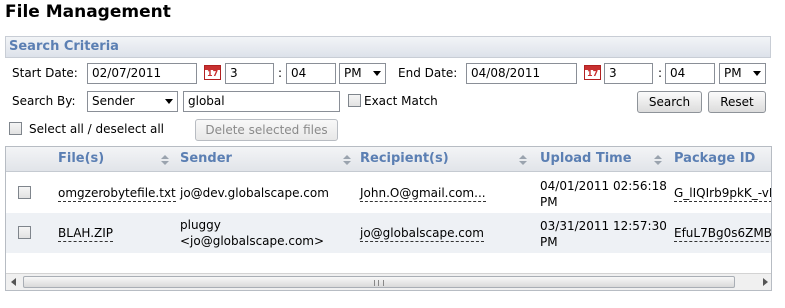  Describe the element at coordinates (261, 101) in the screenshot. I see `search-text-input: global` at that location.